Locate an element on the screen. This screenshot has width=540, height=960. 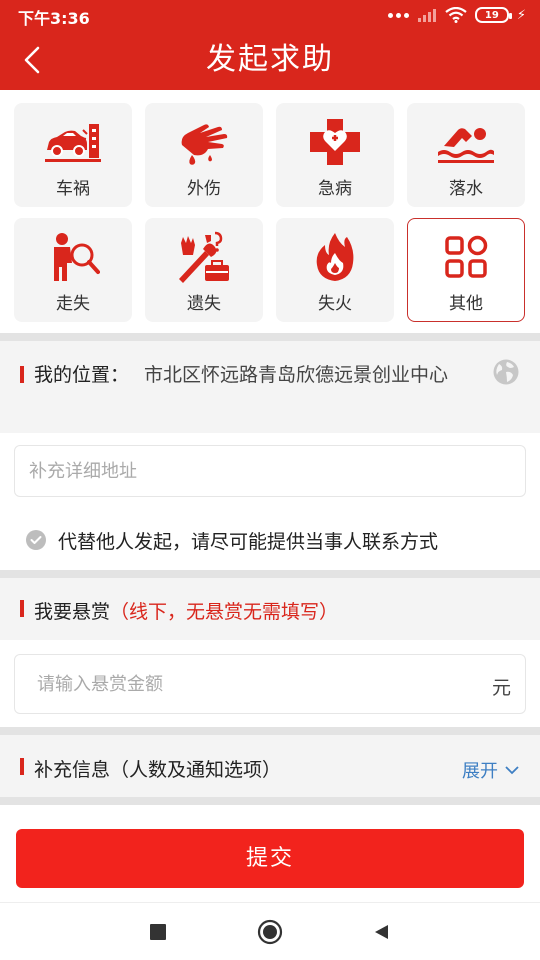
category-tile-drowning: 落水 is located at coordinates (466, 155).